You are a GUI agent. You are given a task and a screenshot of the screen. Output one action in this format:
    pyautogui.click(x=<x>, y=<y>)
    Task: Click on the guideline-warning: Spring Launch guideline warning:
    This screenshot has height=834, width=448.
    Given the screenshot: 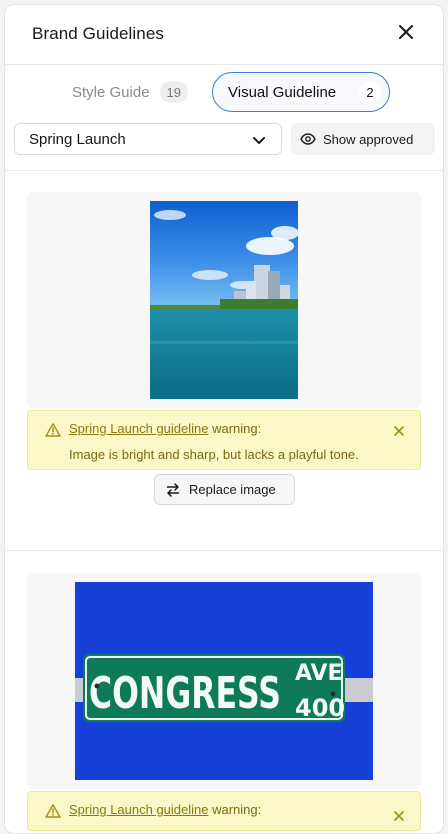 What is the action you would take?
    pyautogui.click(x=224, y=811)
    